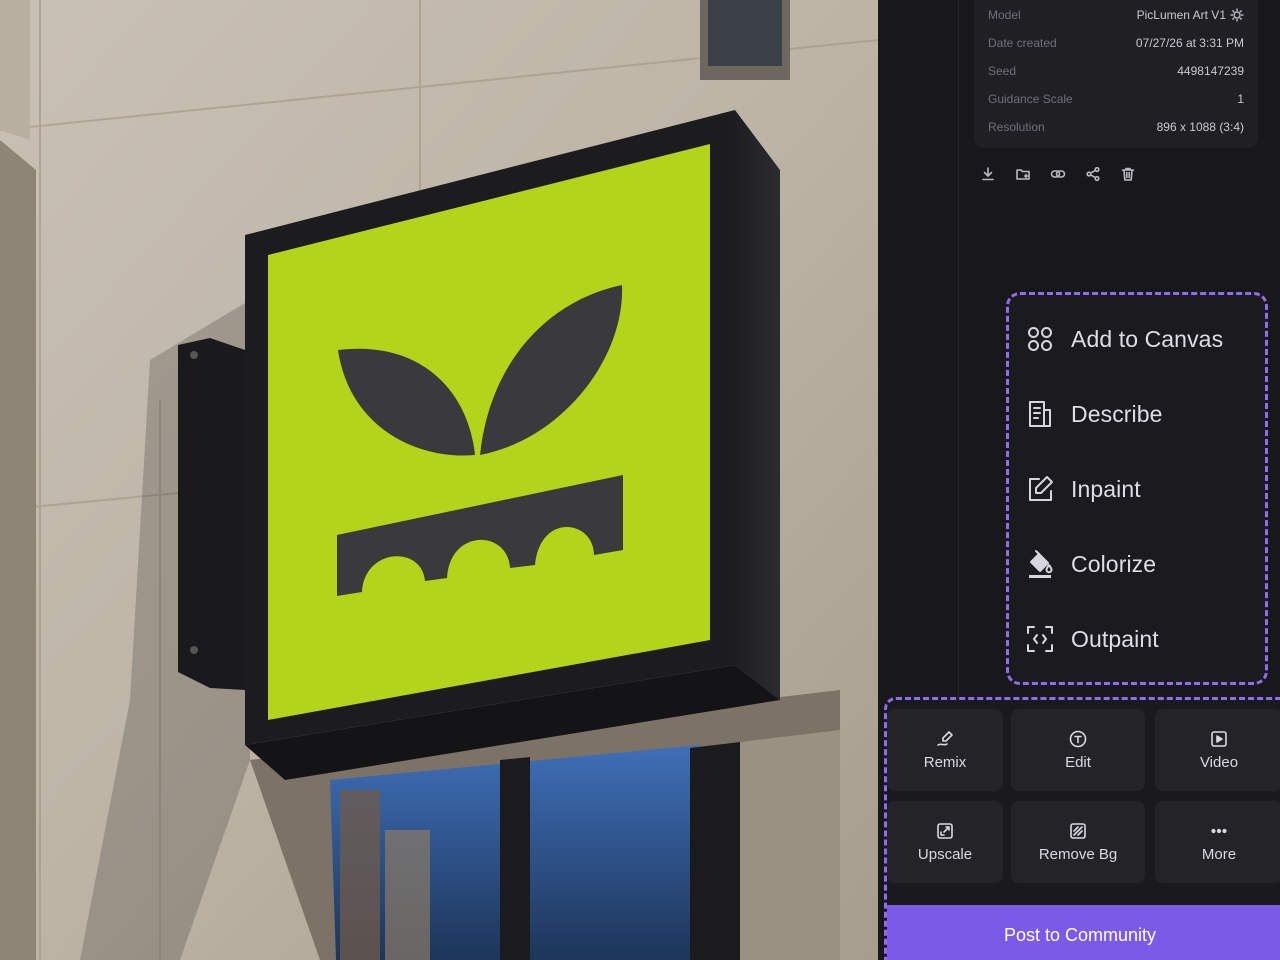  What do you see at coordinates (1022, 43) in the screenshot?
I see `detail-label: Date created` at bounding box center [1022, 43].